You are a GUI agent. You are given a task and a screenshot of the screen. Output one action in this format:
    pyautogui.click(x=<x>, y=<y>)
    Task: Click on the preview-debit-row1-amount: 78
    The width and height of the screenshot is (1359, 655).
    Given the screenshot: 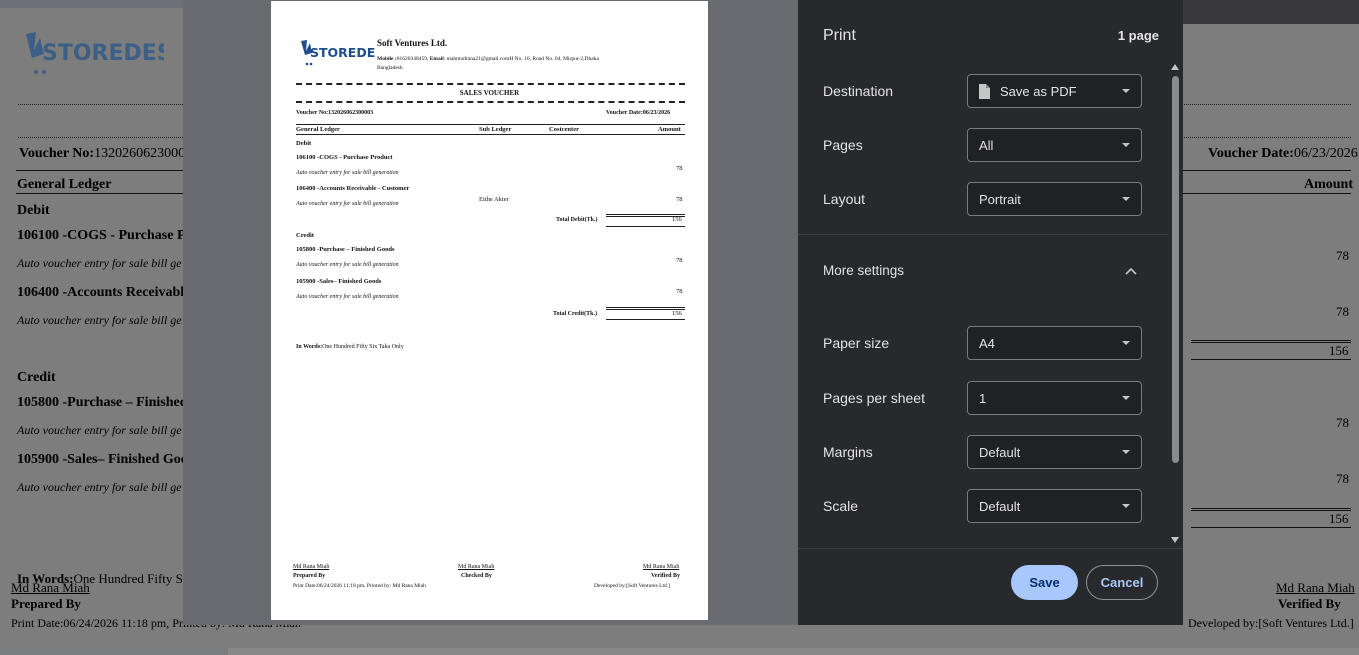 What is the action you would take?
    pyautogui.click(x=679, y=168)
    